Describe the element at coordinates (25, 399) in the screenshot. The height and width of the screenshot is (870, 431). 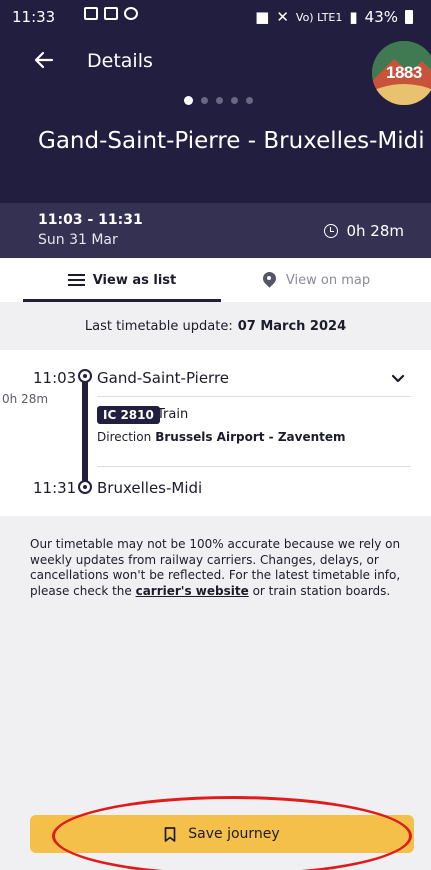
I see `segment-duration: 0h 28m` at that location.